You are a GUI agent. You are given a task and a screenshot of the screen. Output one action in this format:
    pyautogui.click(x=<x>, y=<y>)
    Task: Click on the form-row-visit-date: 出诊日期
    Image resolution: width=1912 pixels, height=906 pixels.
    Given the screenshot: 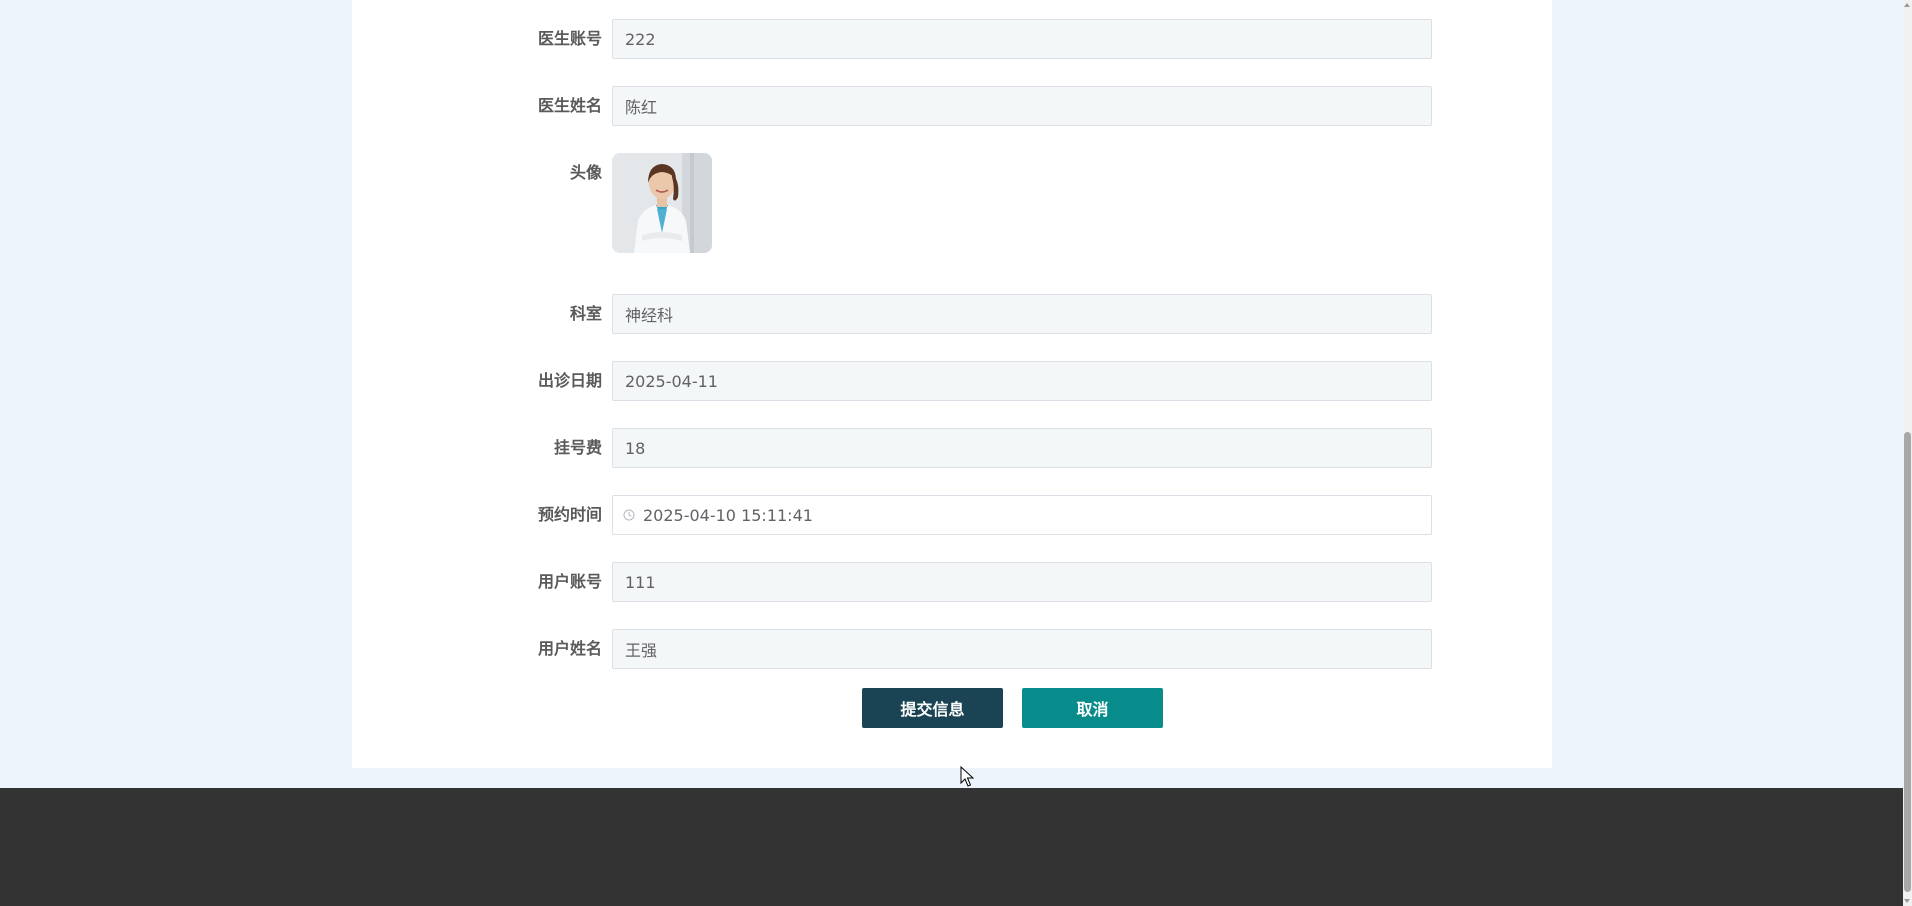 What is the action you would take?
    pyautogui.click(x=952, y=381)
    